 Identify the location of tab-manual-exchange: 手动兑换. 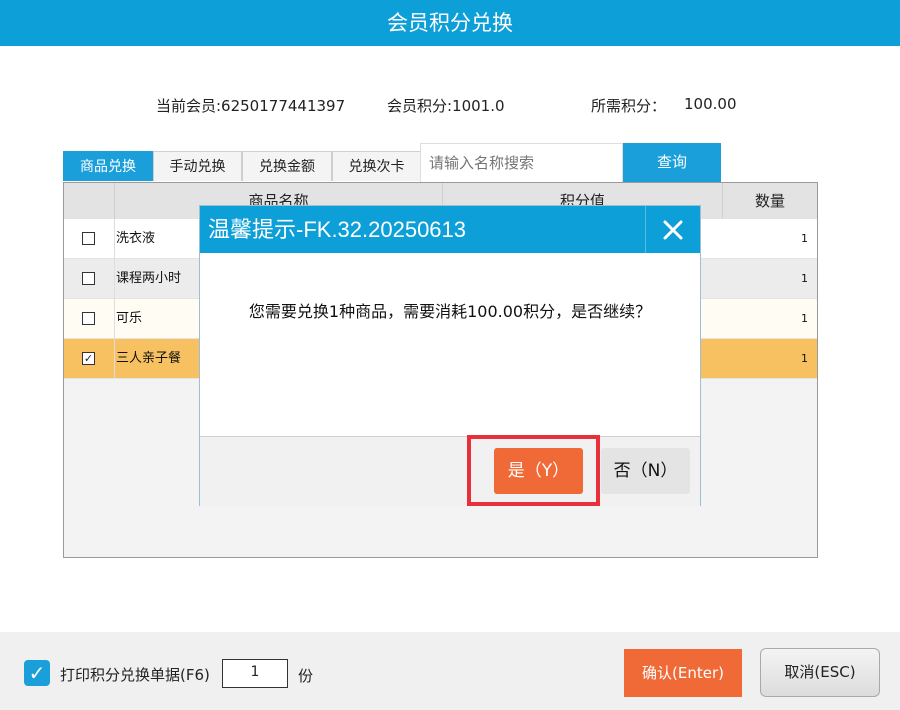
(197, 166).